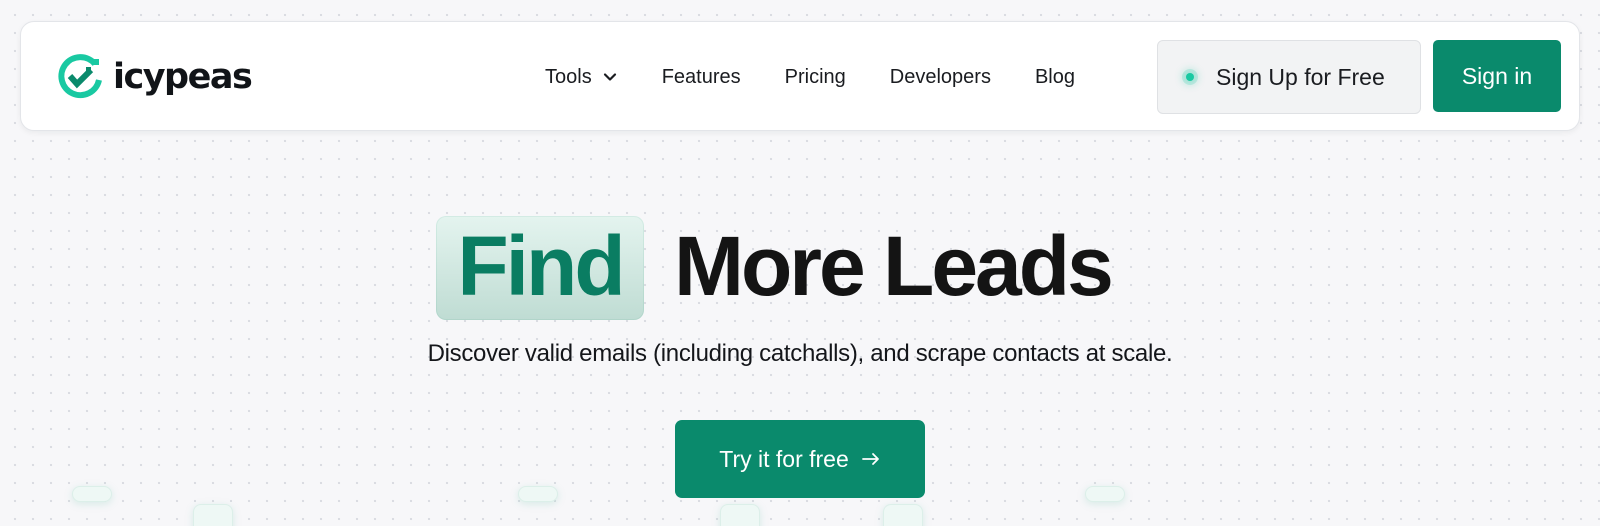  Describe the element at coordinates (701, 77) in the screenshot. I see `nav-item-features: Features` at that location.